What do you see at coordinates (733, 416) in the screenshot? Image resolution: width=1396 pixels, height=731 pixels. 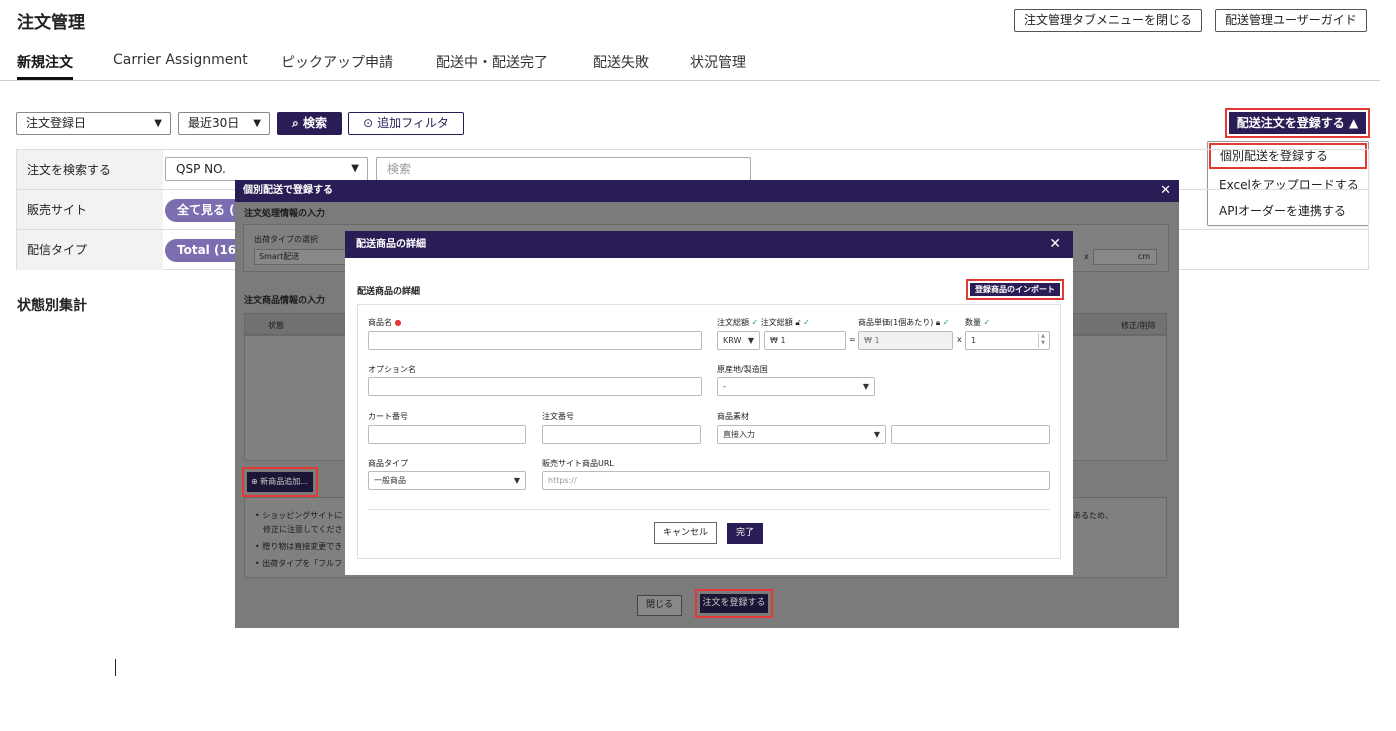 I see `material-label: 商品素材` at bounding box center [733, 416].